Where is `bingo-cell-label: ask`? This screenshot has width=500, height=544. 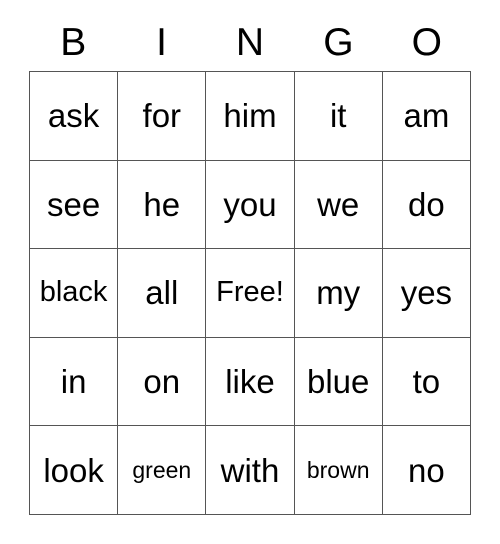
bingo-cell-label: ask is located at coordinates (73, 116).